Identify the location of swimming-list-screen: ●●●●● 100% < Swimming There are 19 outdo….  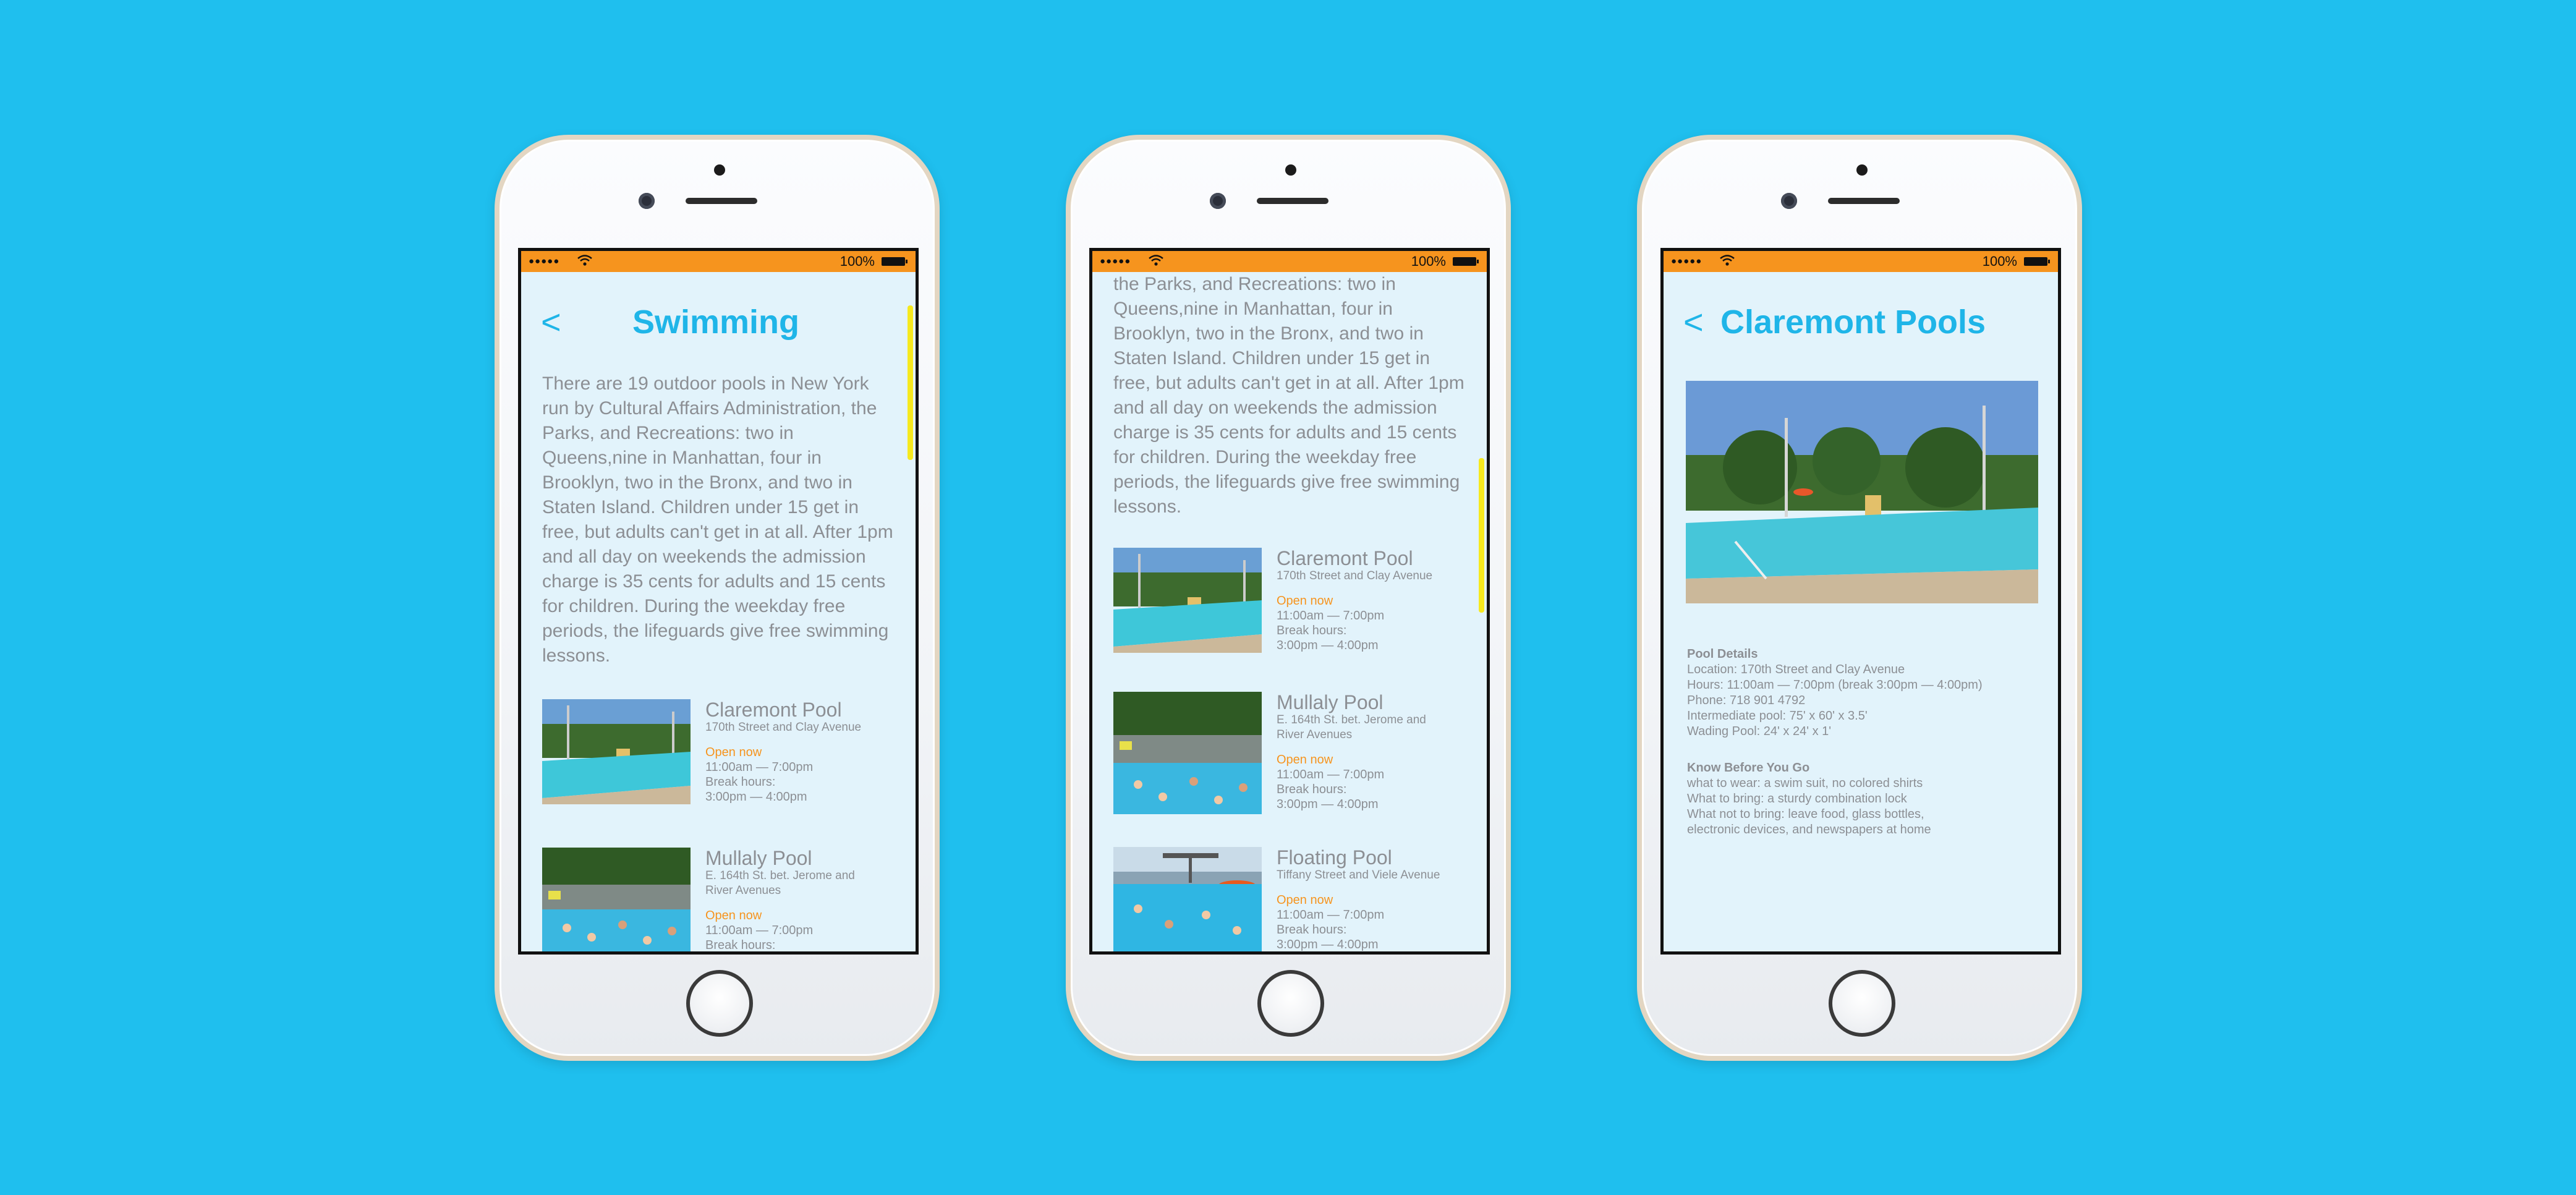
(718, 601).